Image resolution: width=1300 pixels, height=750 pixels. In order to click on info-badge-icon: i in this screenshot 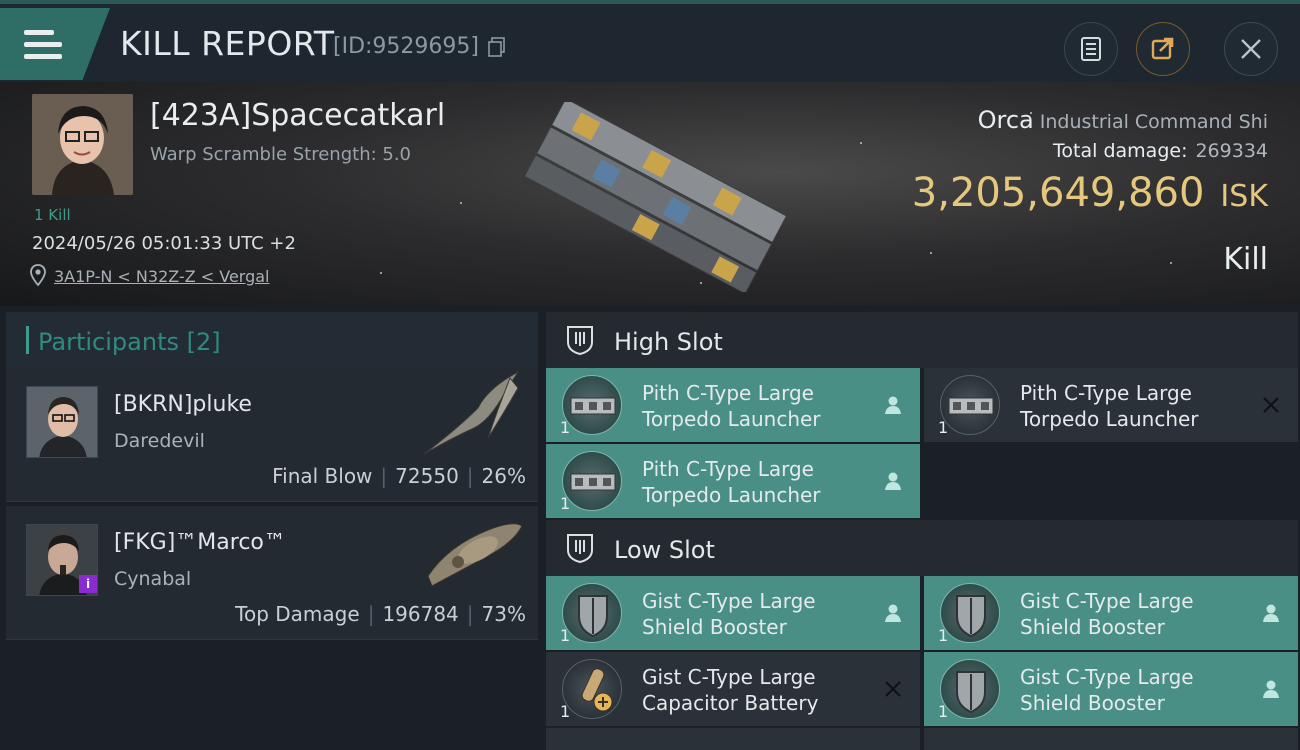, I will do `click(88, 584)`.